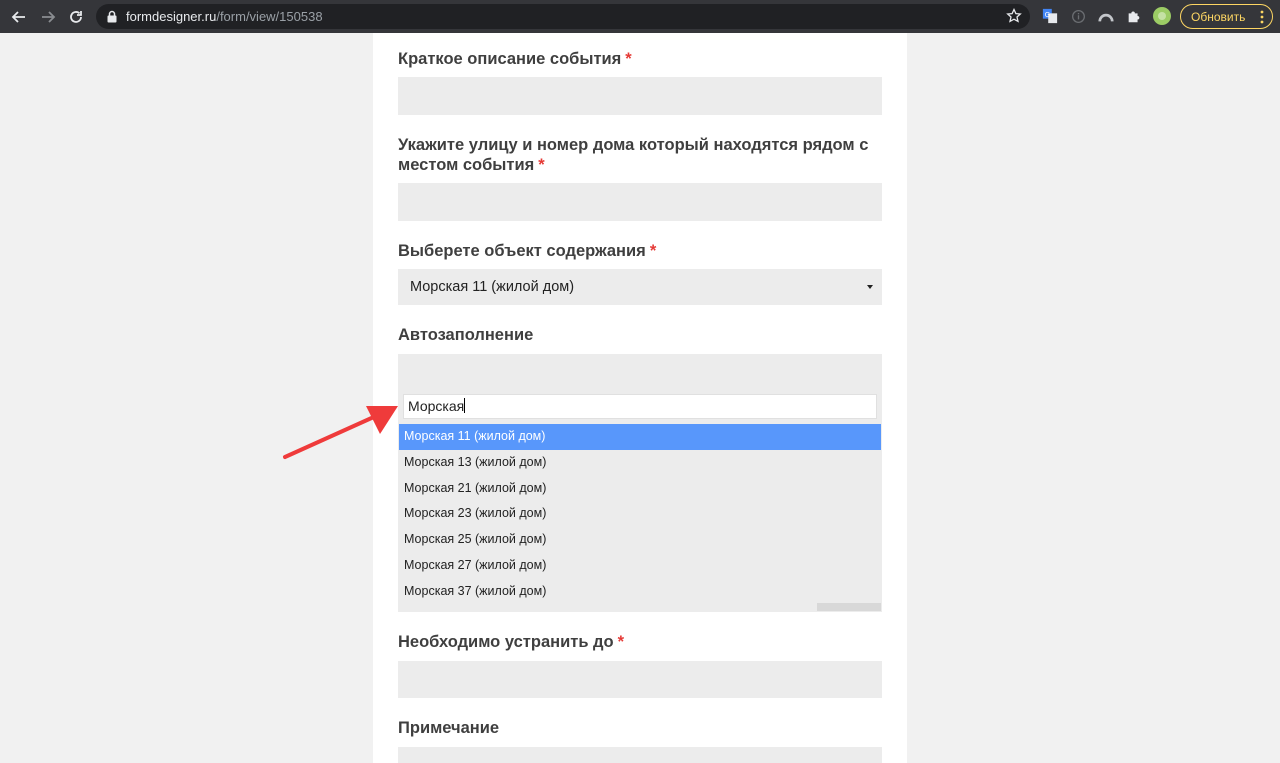 The height and width of the screenshot is (763, 1280). Describe the element at coordinates (465, 405) in the screenshot. I see `text-cursor` at that location.